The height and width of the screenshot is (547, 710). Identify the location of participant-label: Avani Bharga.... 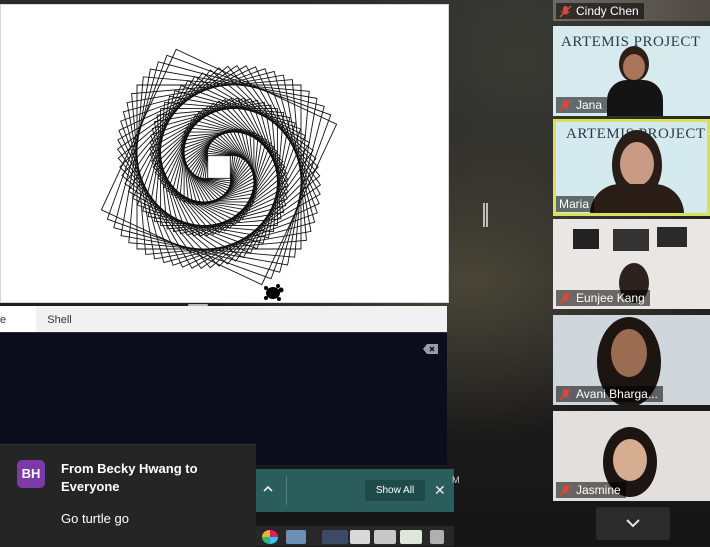
(609, 394).